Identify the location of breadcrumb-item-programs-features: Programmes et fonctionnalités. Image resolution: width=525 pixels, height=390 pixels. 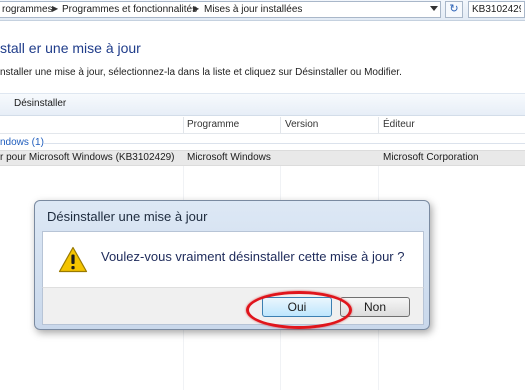
(129, 9).